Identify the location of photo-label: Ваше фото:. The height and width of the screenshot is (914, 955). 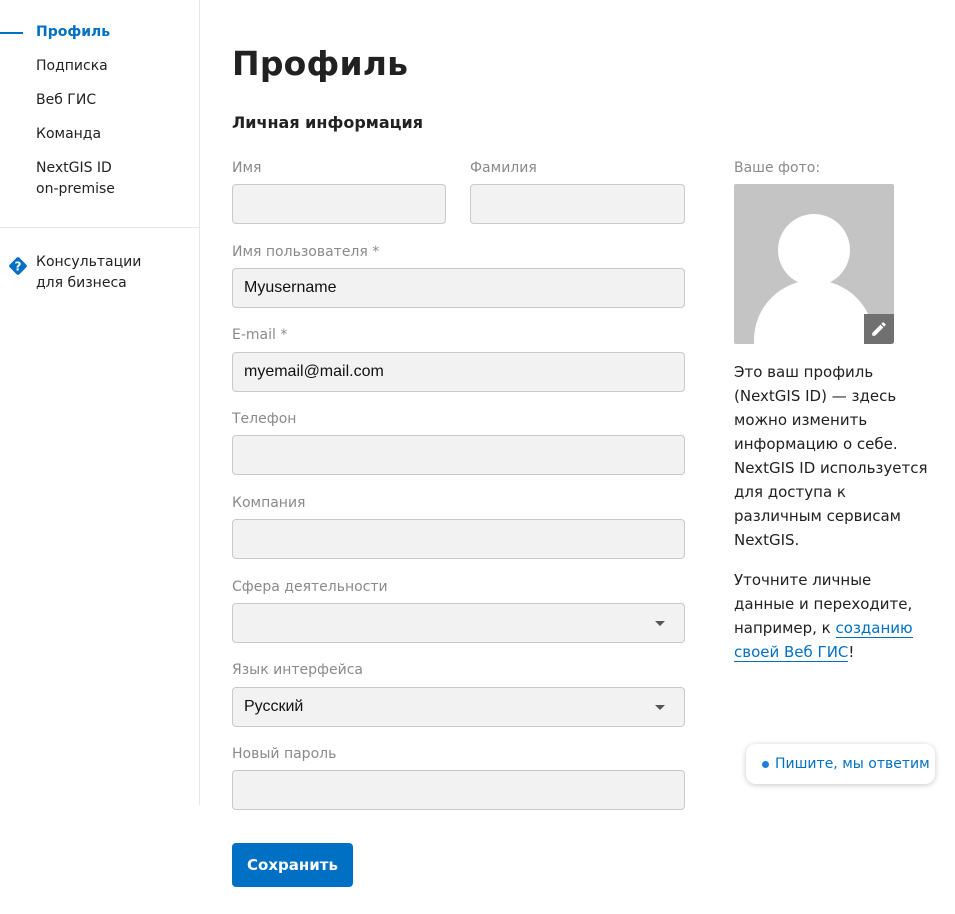
(777, 168).